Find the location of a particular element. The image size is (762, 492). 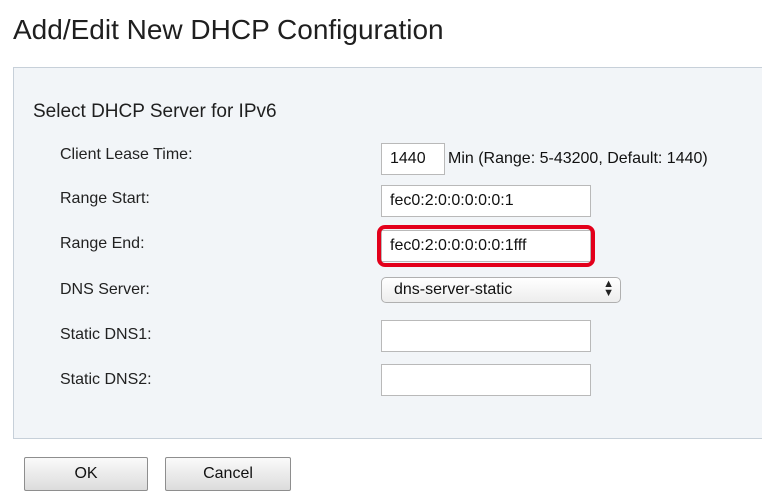

static-dns1-label: Static DNS1: is located at coordinates (106, 334).